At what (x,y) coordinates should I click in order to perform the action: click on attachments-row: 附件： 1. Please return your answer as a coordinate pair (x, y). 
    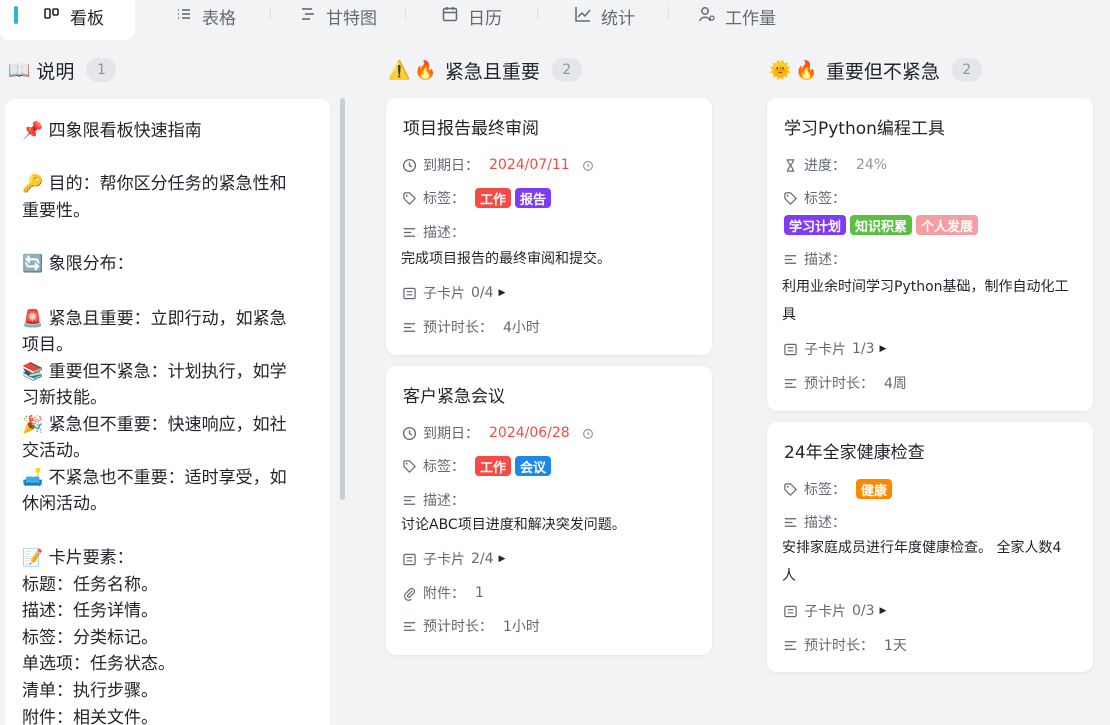
    Looking at the image, I should click on (442, 593).